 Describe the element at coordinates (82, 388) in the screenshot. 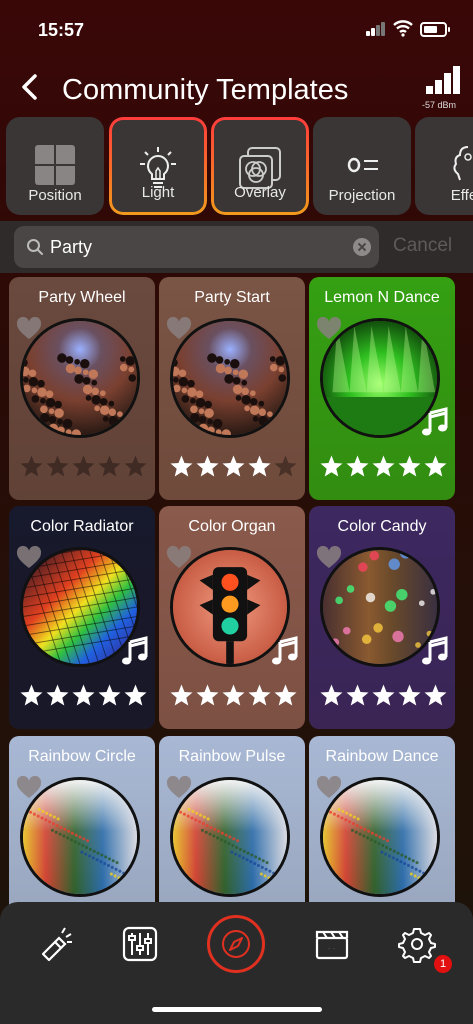

I see `template-card: Party Wheel` at that location.